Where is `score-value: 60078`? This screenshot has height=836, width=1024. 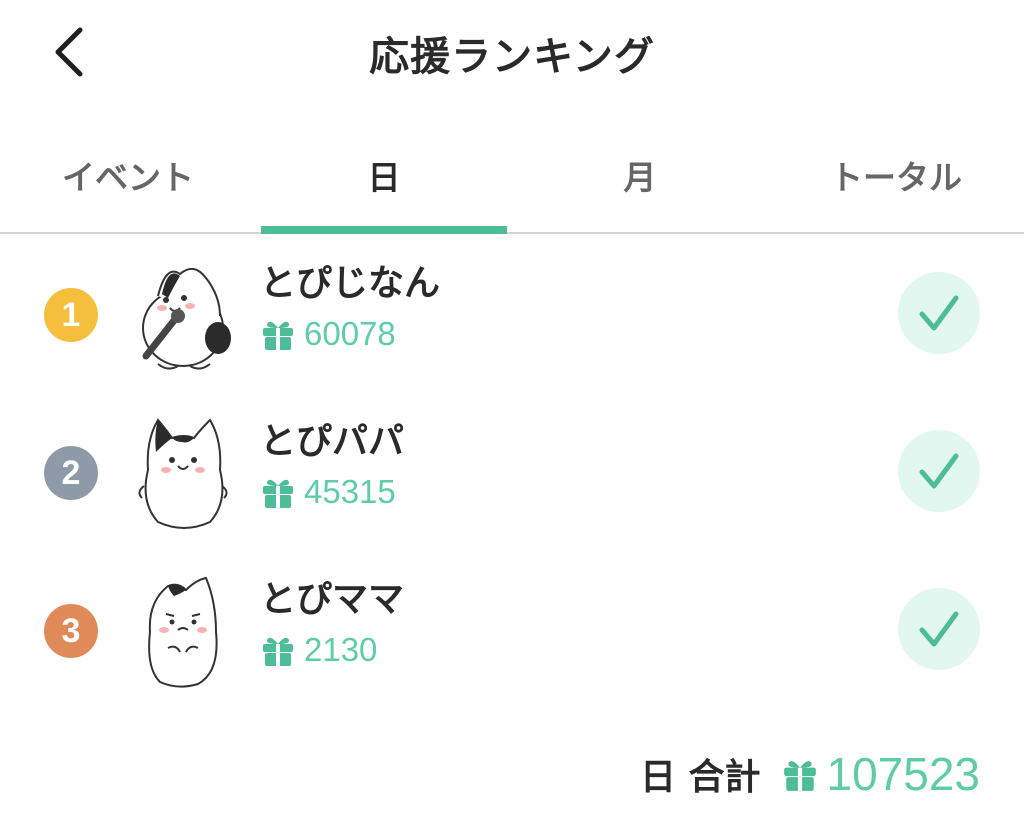
score-value: 60078 is located at coordinates (350, 333).